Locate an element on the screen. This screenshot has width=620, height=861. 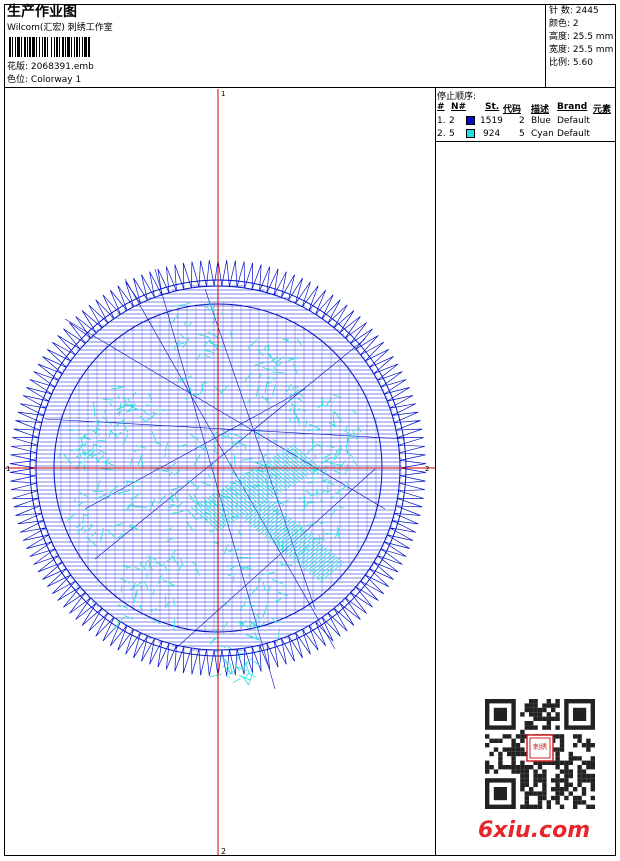
stop-sequence-title: 停止顺序: is located at coordinates (457, 97).